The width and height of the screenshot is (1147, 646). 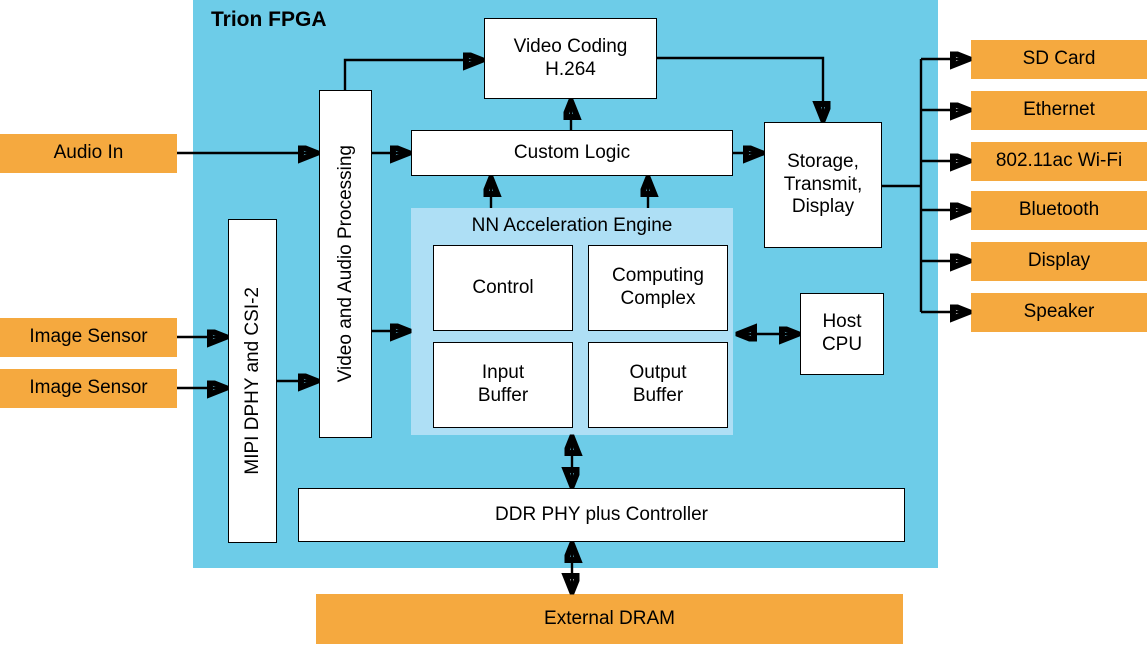 I want to click on peripheral-sd-card-label: SD Card, so click(x=1059, y=59).